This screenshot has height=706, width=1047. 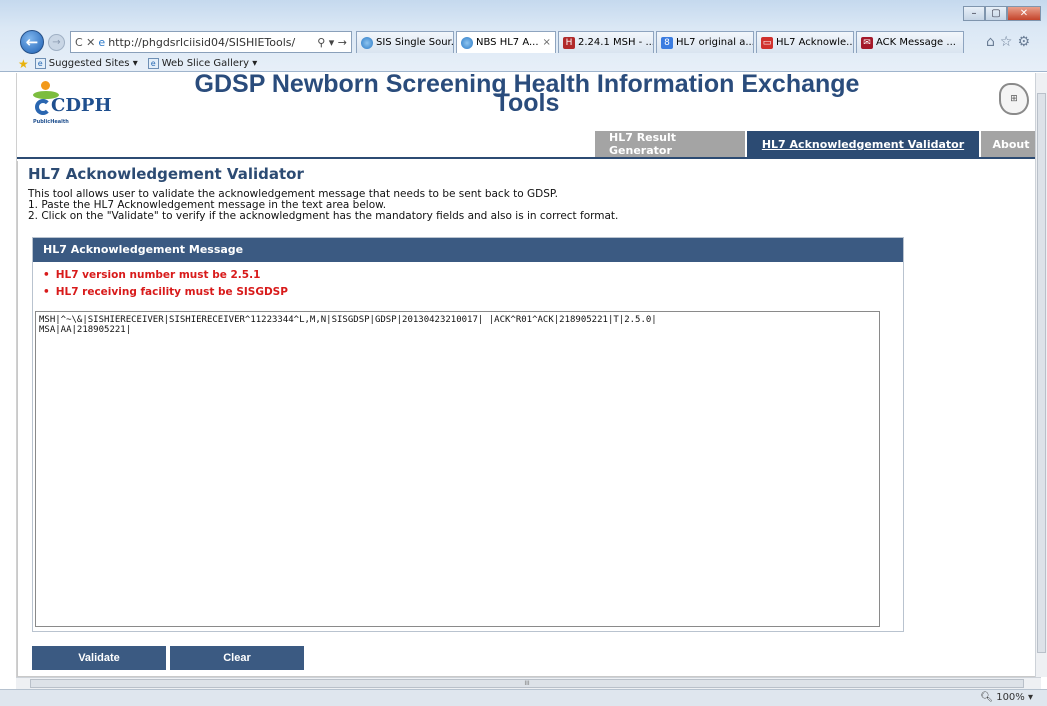 I want to click on nav-hl7-result-generator: HL7 Result Generator, so click(x=670, y=144).